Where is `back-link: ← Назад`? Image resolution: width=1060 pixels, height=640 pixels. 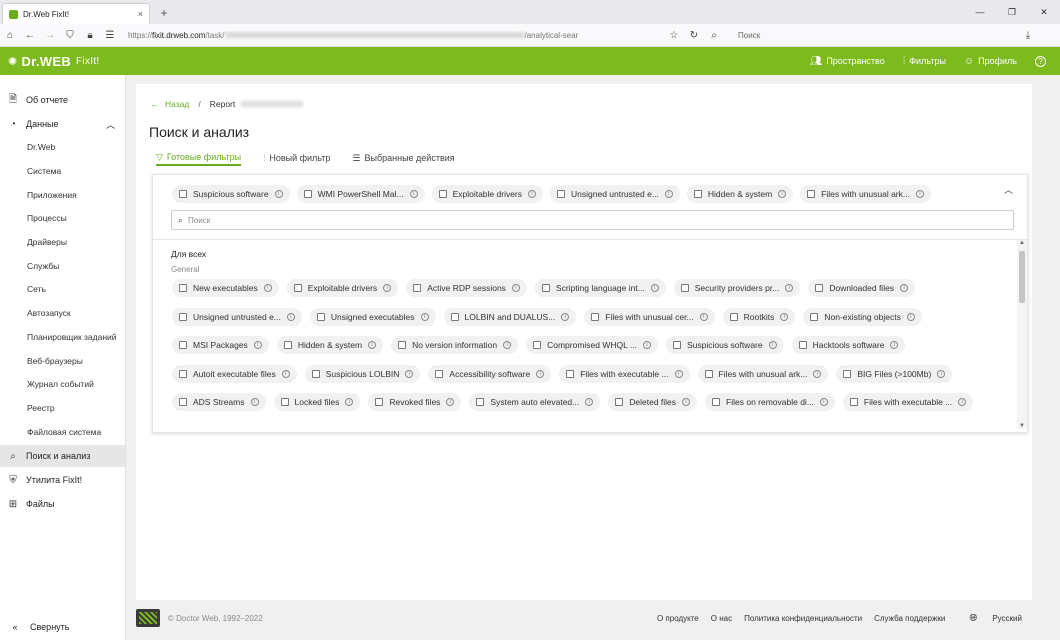 back-link: ← Назад is located at coordinates (169, 104).